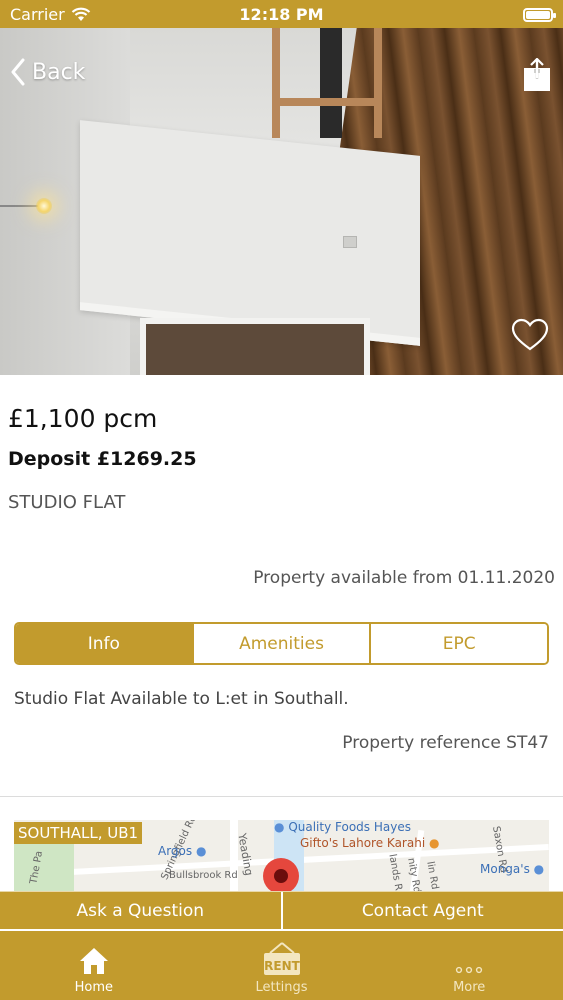 This screenshot has width=563, height=1000. Describe the element at coordinates (44, 206) in the screenshot. I see `photo-lamp` at that location.